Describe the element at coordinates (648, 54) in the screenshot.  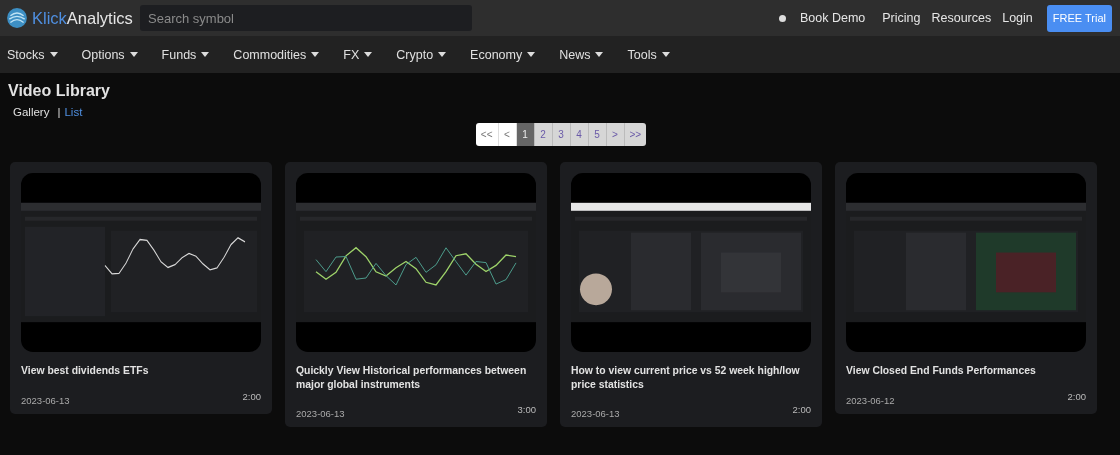
I see `nav-menu-item: Tools` at that location.